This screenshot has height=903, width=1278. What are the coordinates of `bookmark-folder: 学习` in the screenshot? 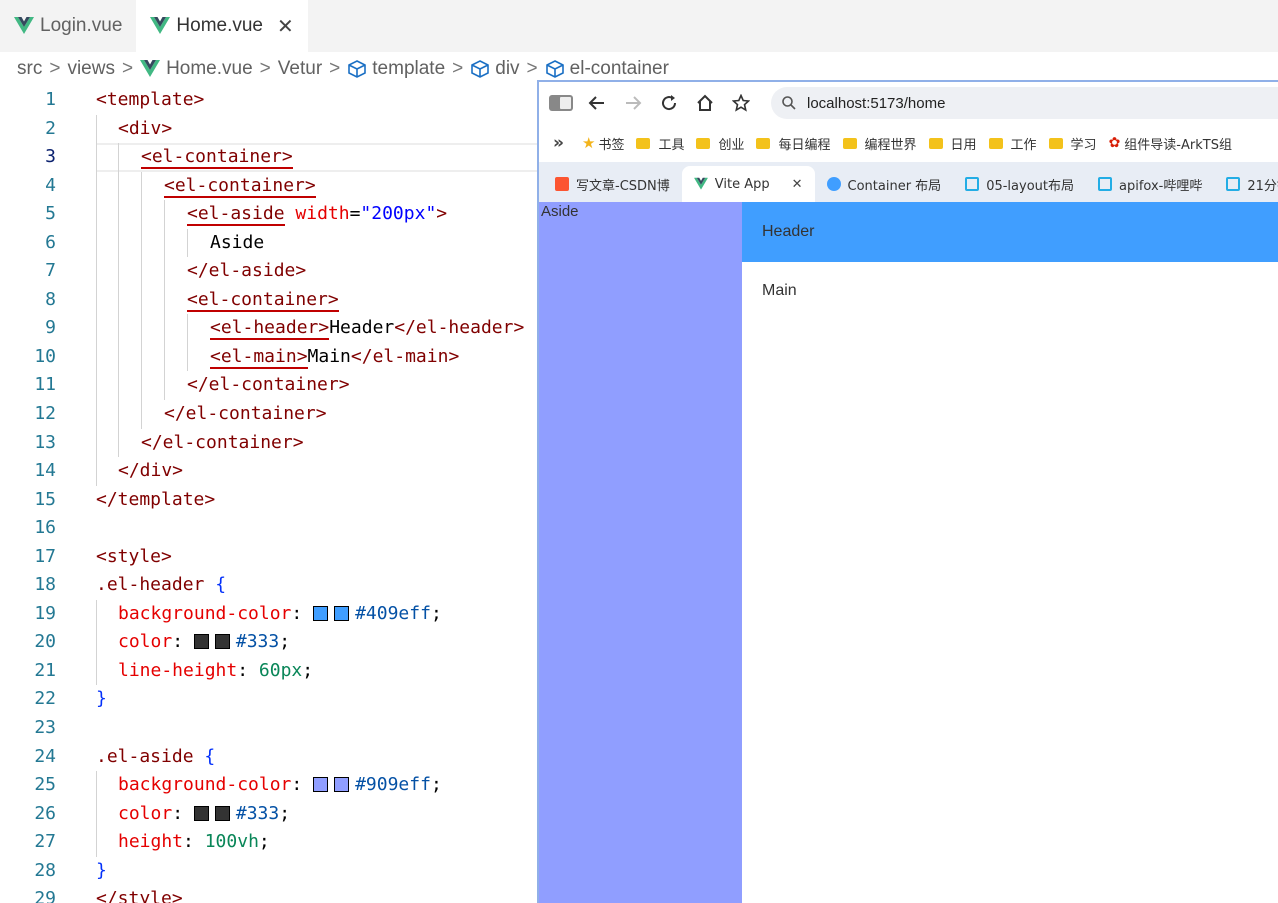 It's located at (1072, 143).